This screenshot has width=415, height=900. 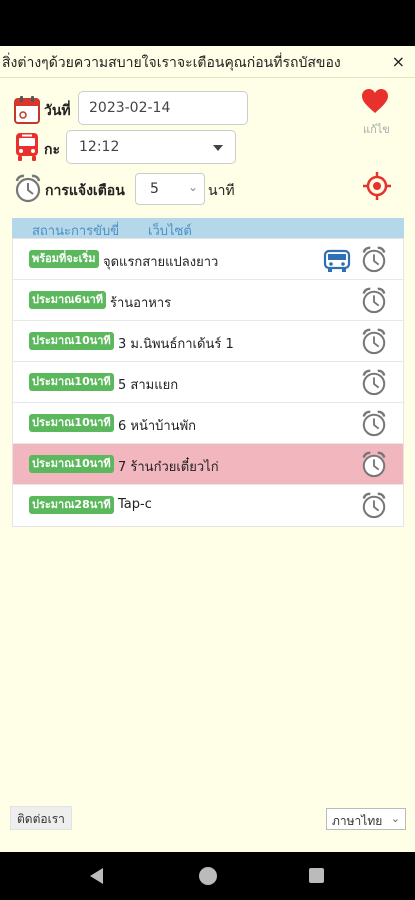 What do you see at coordinates (27, 112) in the screenshot?
I see `calendar-icon` at bounding box center [27, 112].